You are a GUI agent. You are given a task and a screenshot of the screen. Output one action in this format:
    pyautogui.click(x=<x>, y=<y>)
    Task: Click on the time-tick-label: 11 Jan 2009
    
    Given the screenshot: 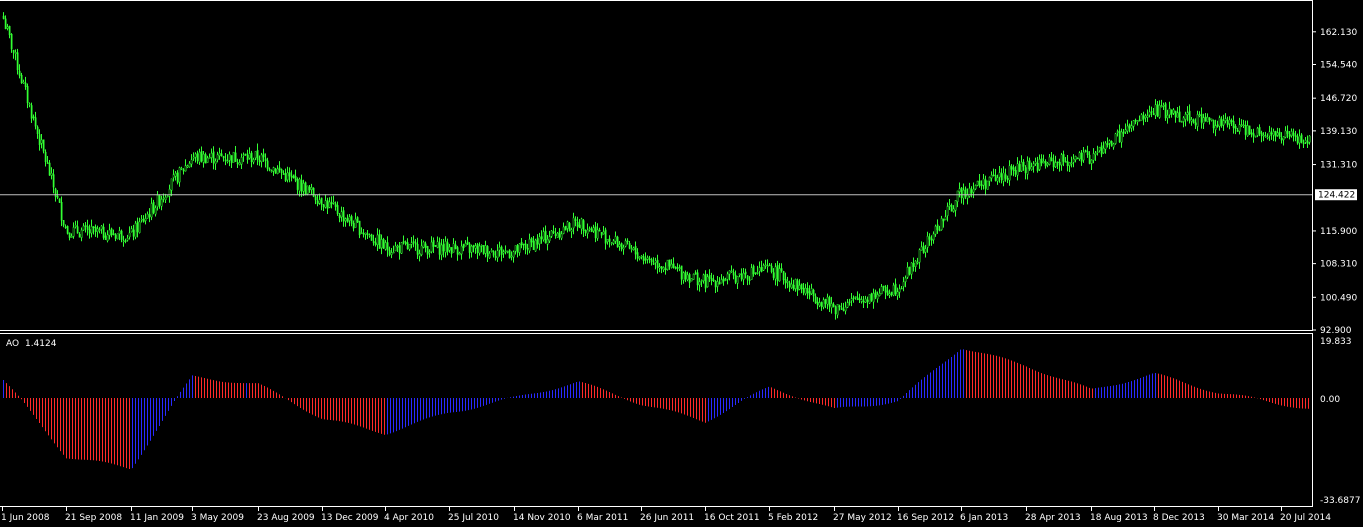 What is the action you would take?
    pyautogui.click(x=157, y=518)
    